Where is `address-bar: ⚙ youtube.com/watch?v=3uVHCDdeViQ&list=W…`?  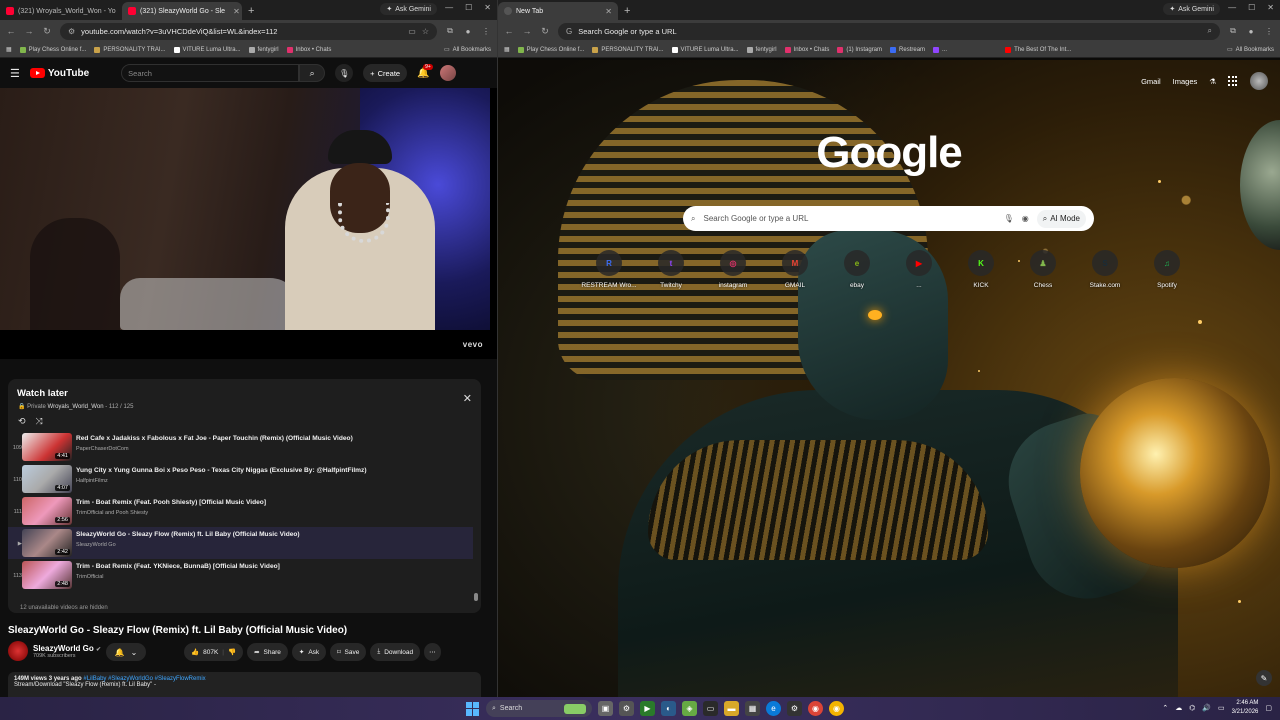
address-bar: ⚙ youtube.com/watch?v=3uVHCDdeViQ&list=W… is located at coordinates (248, 31).